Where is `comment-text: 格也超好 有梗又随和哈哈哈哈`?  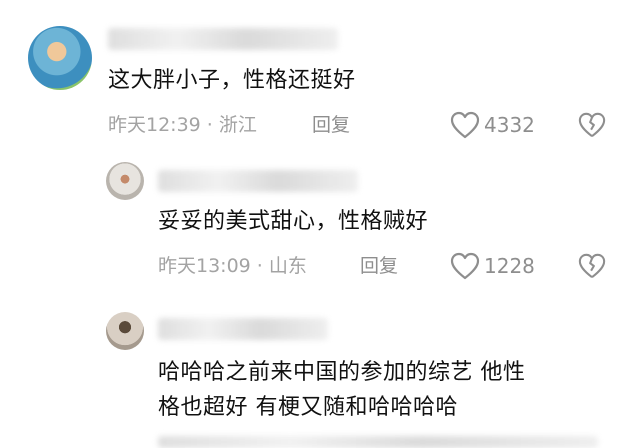
comment-text: 格也超好 有梗又随和哈哈哈哈 is located at coordinates (308, 407).